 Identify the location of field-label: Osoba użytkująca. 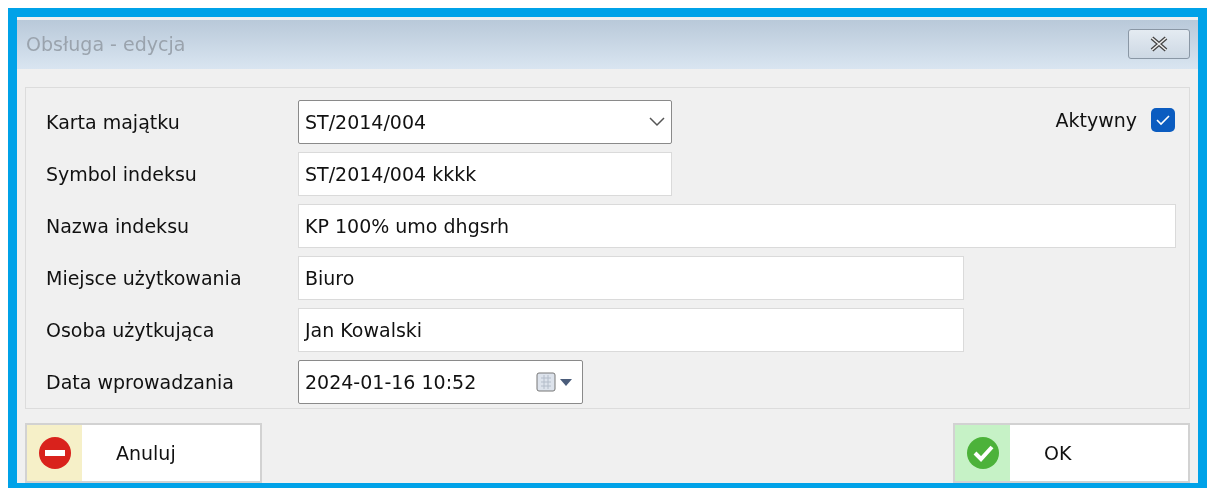
(130, 329).